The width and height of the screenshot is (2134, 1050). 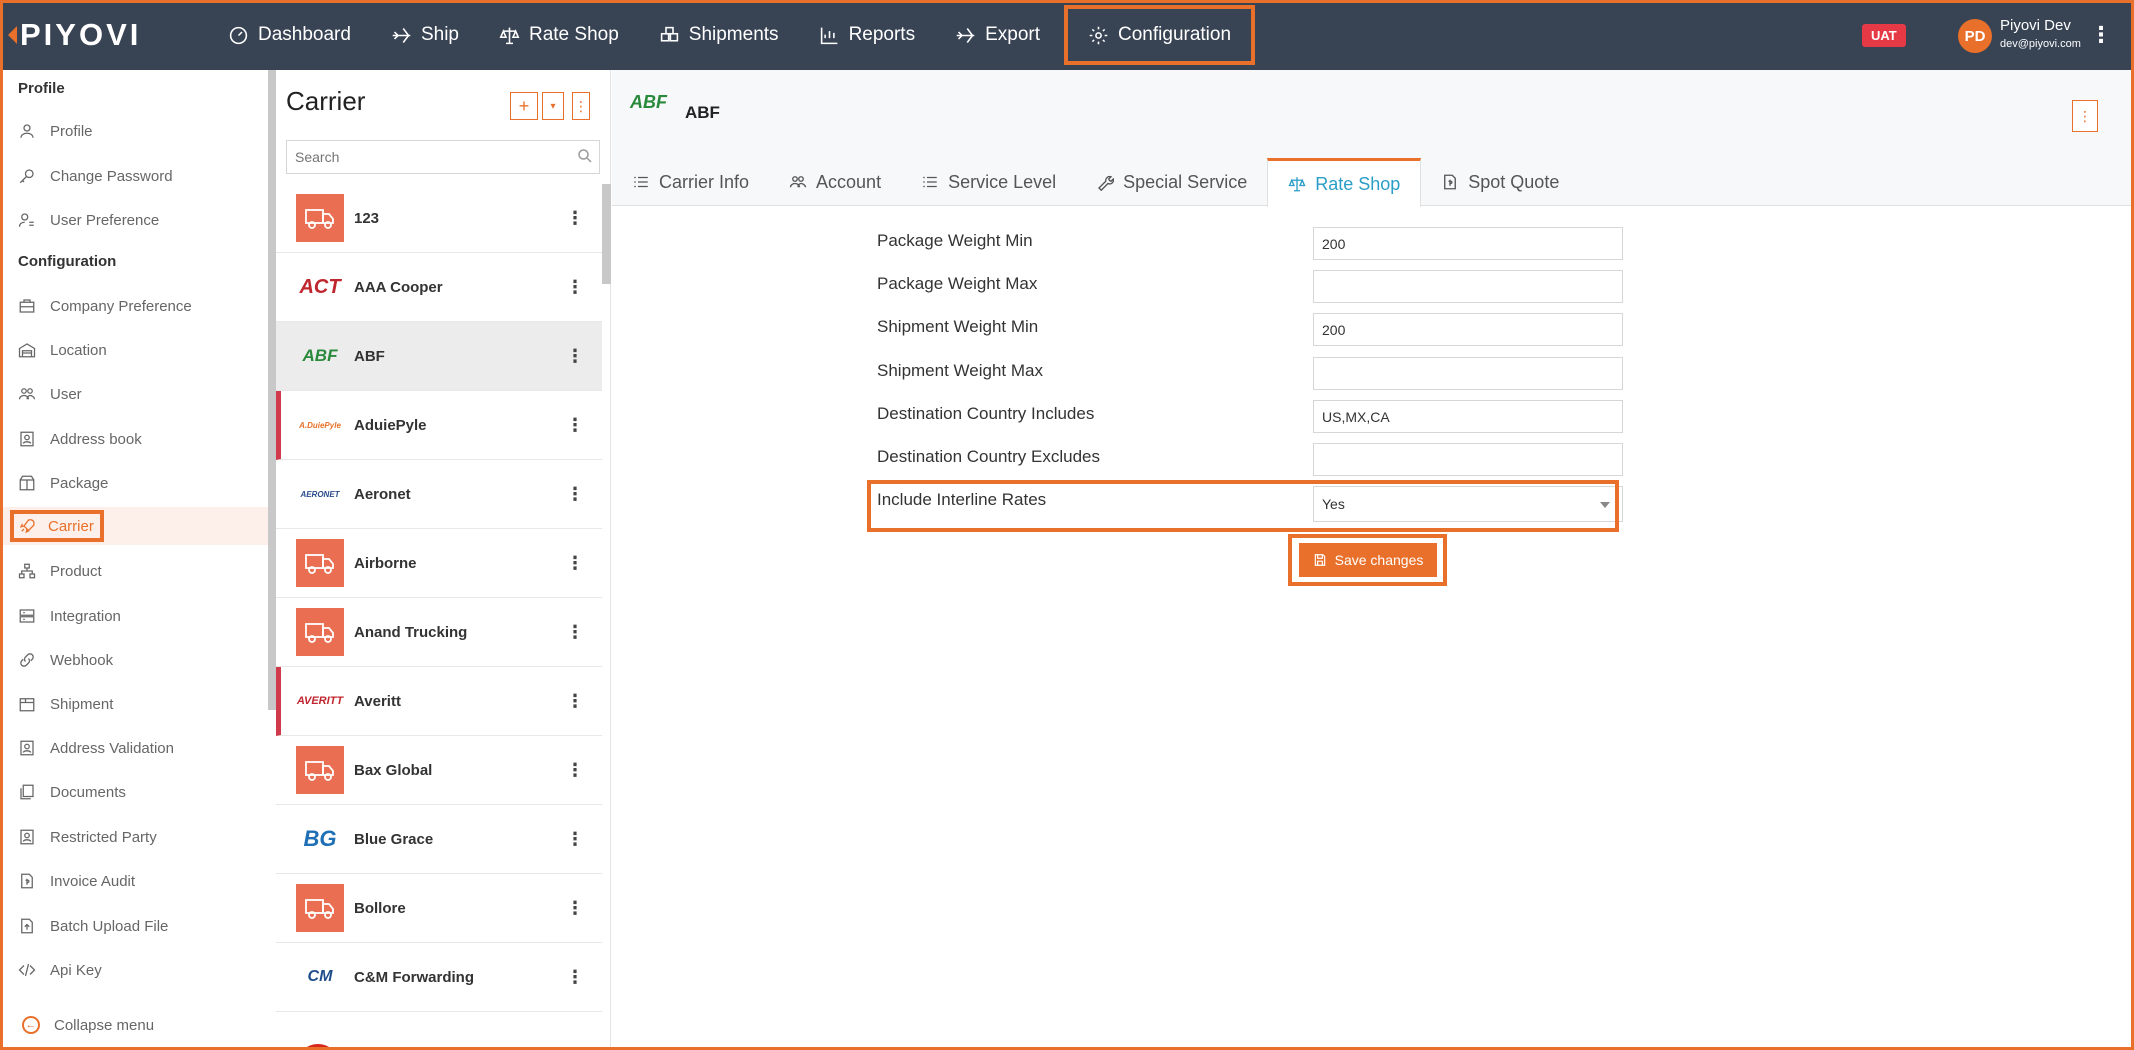 I want to click on carrier-name: Bollore, so click(x=380, y=908).